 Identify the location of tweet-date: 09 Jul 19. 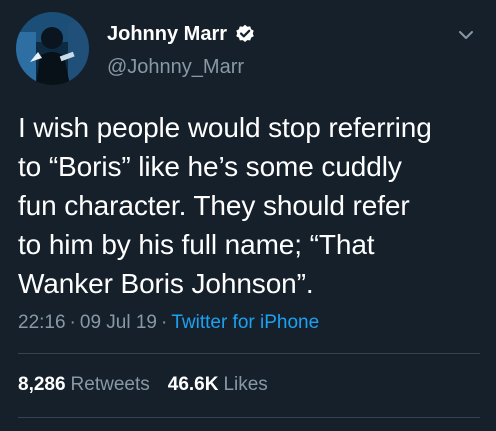
(118, 322).